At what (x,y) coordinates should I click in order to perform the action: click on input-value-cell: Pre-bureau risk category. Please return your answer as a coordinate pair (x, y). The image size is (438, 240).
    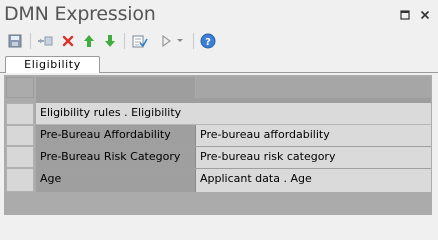
    Looking at the image, I should click on (313, 157).